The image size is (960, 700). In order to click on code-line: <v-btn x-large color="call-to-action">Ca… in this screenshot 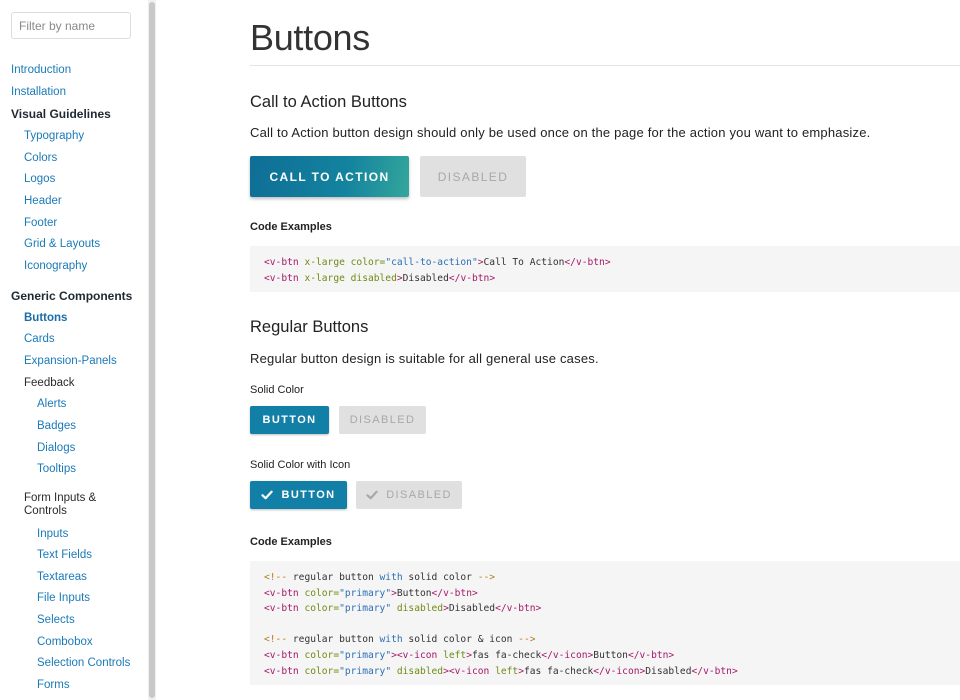, I will do `click(437, 262)`.